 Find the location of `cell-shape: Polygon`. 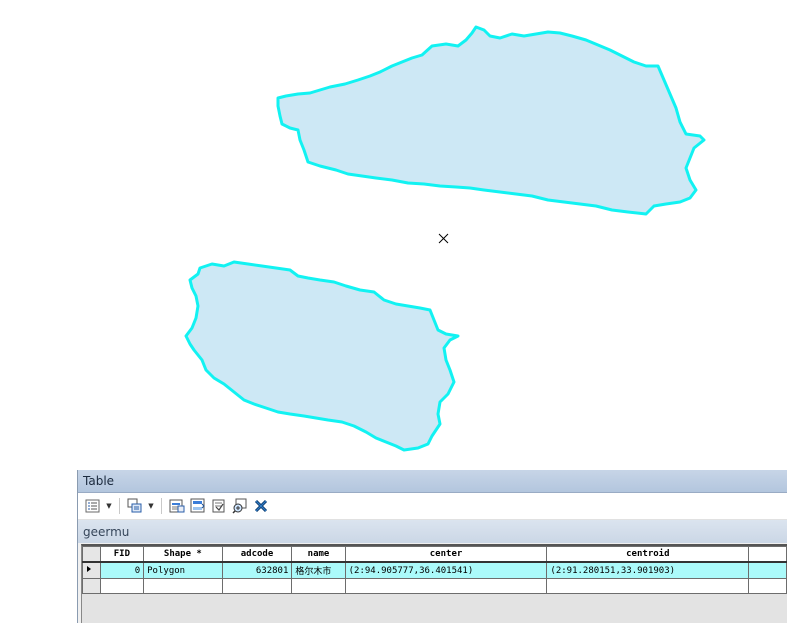

cell-shape: Polygon is located at coordinates (183, 570).